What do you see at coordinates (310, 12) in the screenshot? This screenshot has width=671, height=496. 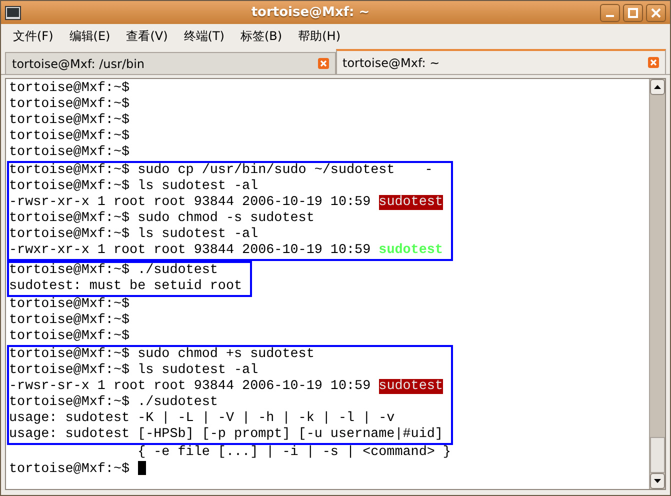 I see `window-title: tortoise@Mxf: ~` at bounding box center [310, 12].